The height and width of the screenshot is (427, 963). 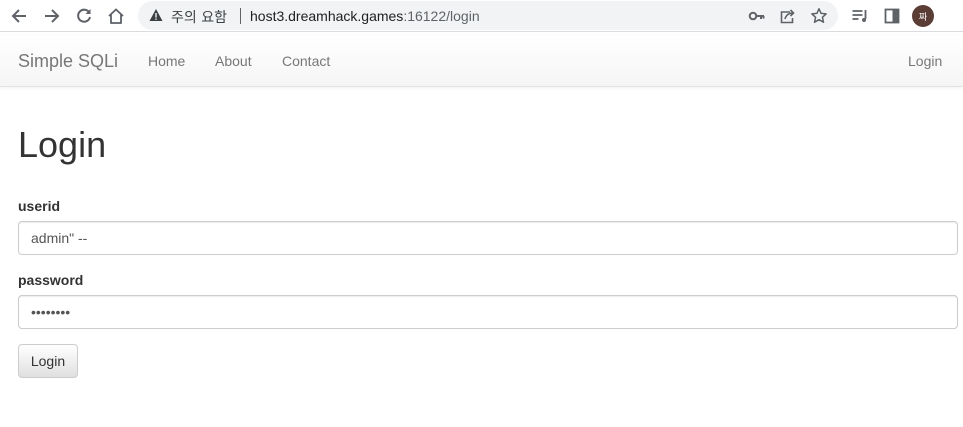 What do you see at coordinates (819, 16) in the screenshot?
I see `star-icon` at bounding box center [819, 16].